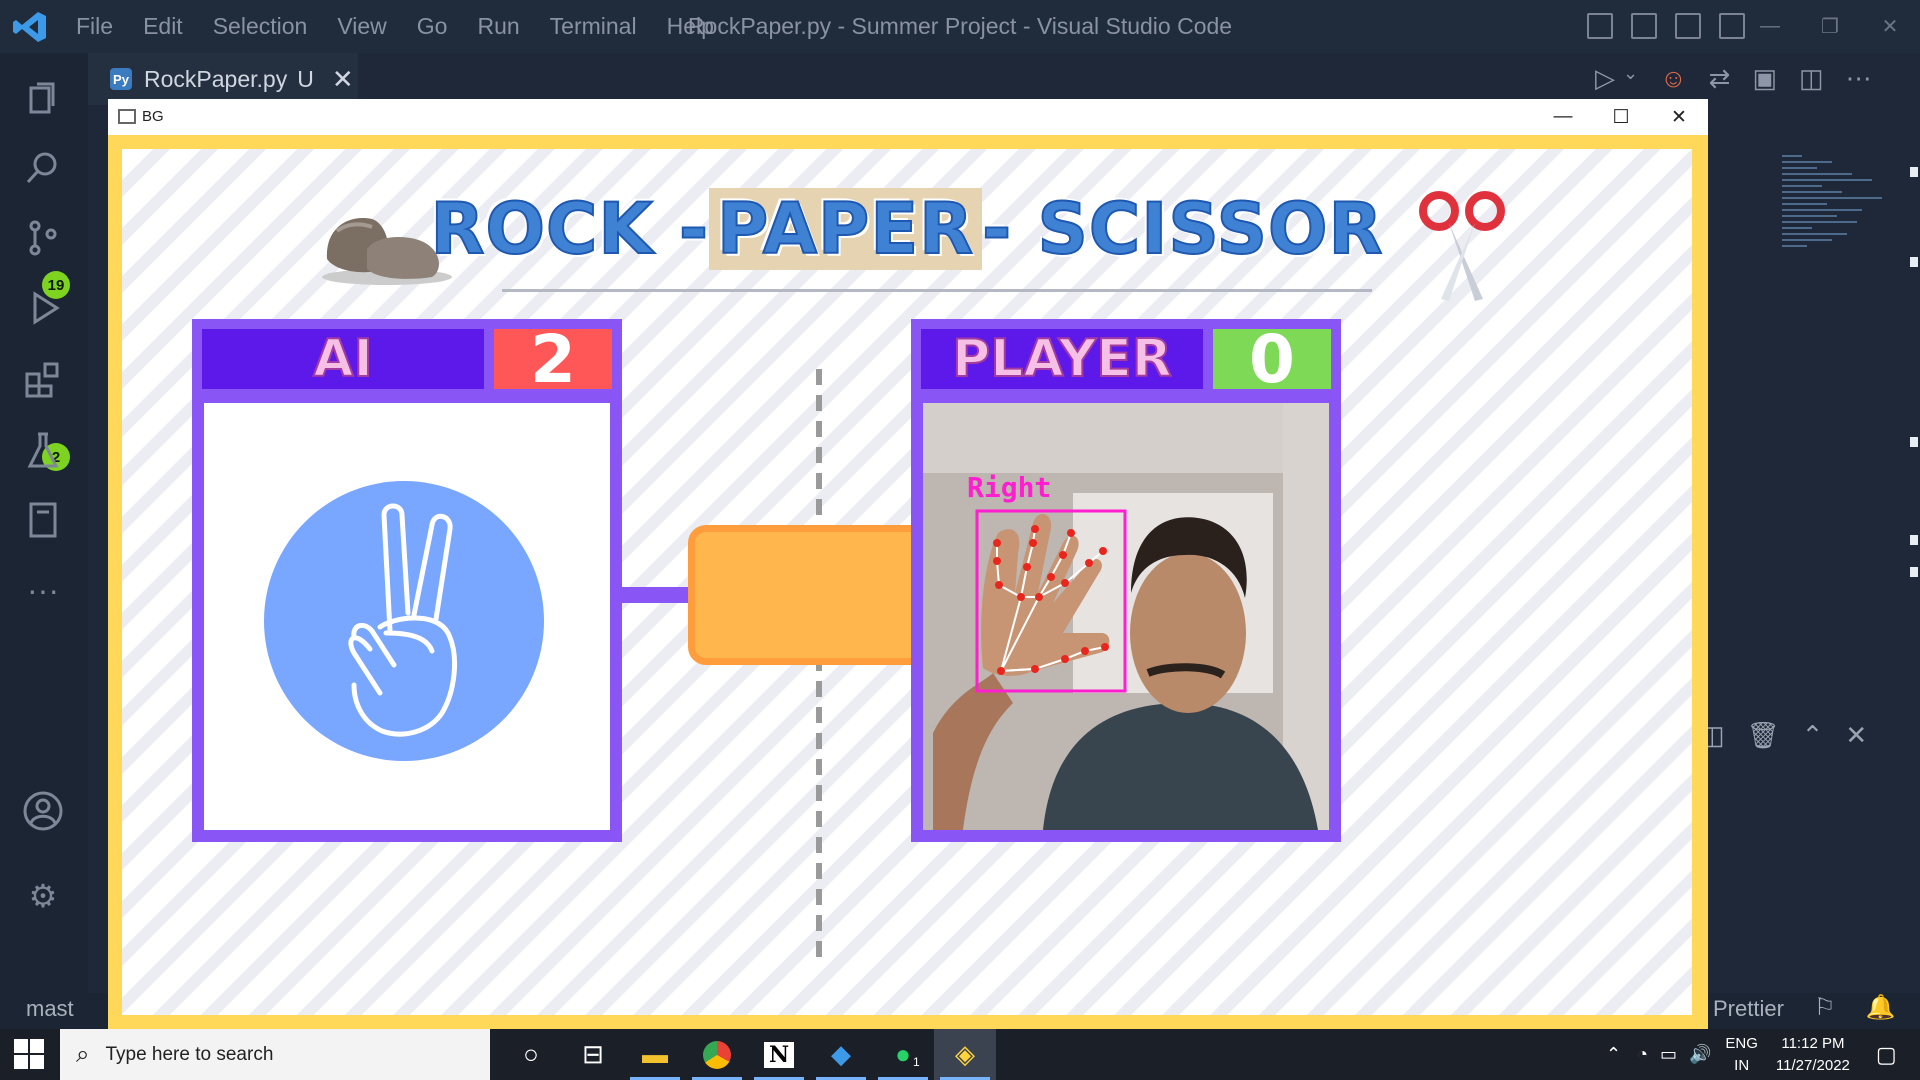 The image size is (1920, 1080). I want to click on layout-controls, so click(1666, 26).